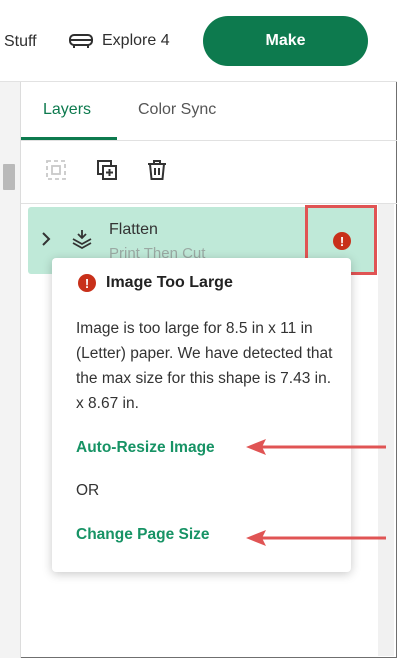 Image resolution: width=397 pixels, height=658 pixels. I want to click on or-separator: OR, so click(88, 490).